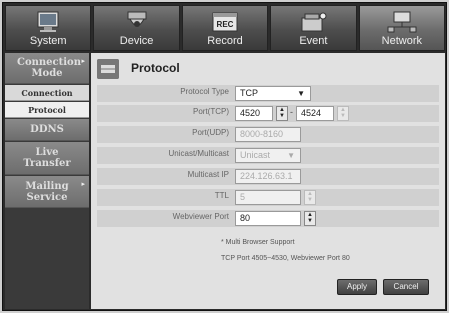 This screenshot has height=313, width=449. I want to click on cancel-button: Cancel, so click(406, 287).